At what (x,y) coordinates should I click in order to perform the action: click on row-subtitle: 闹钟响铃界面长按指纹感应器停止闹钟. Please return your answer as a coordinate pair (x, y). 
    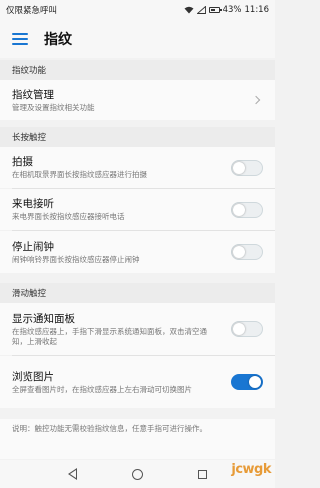
    Looking at the image, I should click on (76, 259).